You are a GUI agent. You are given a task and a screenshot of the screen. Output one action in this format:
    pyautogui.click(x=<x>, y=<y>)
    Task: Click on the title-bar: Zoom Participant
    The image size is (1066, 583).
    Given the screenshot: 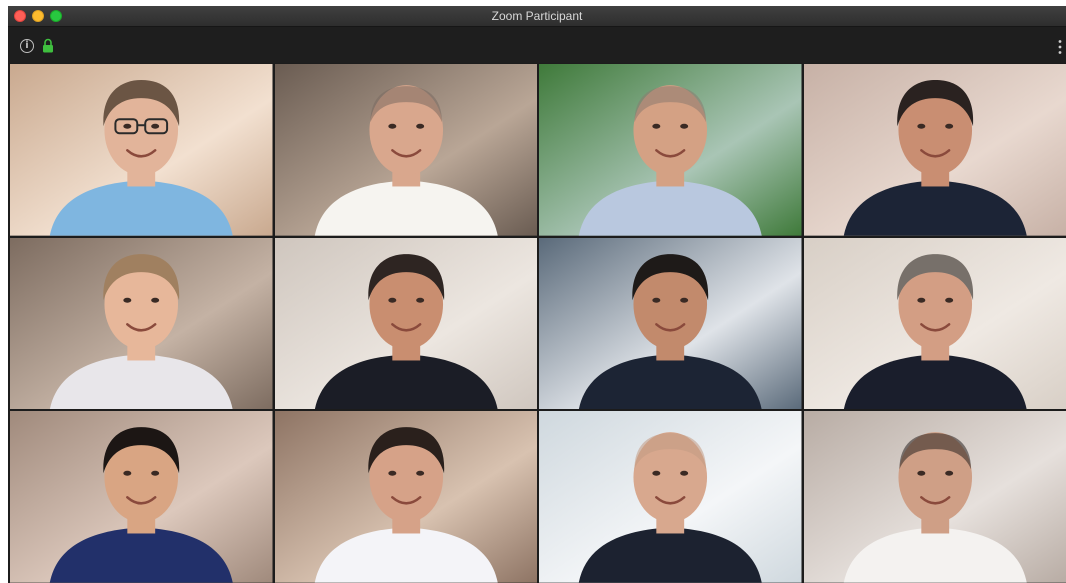 What is the action you would take?
    pyautogui.click(x=537, y=16)
    